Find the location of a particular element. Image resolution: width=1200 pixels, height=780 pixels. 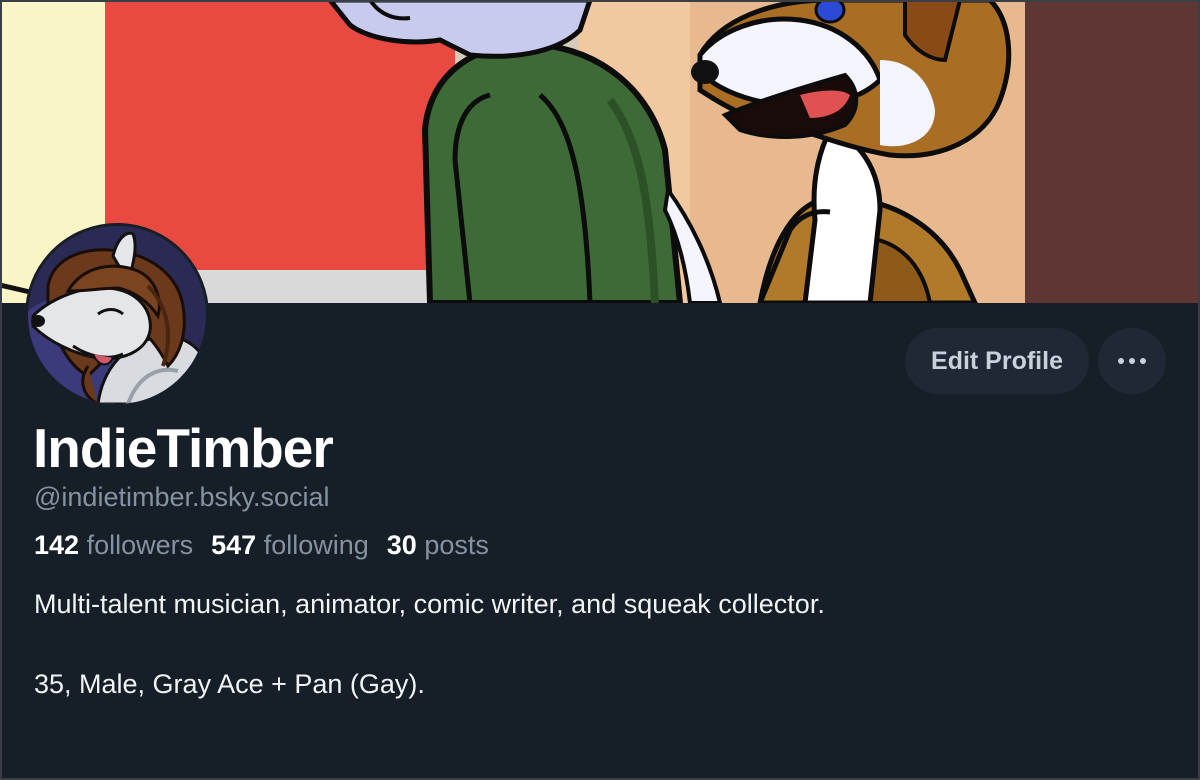

edit-profile-button: Edit Profile is located at coordinates (997, 361).